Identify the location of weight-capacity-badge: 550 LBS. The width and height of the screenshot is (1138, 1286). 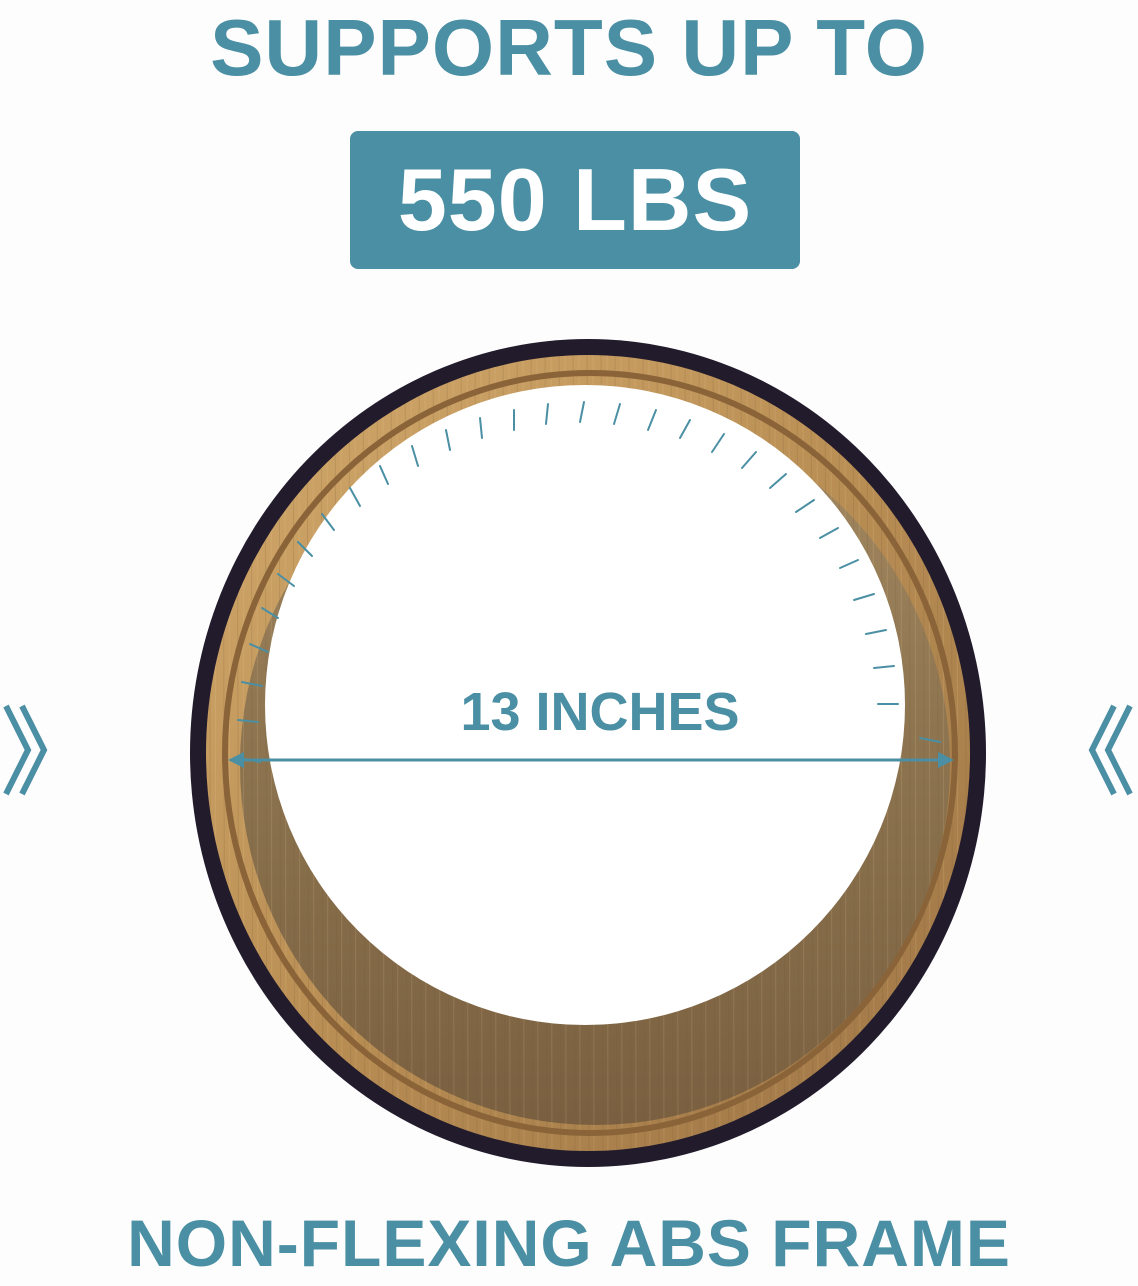
(575, 200).